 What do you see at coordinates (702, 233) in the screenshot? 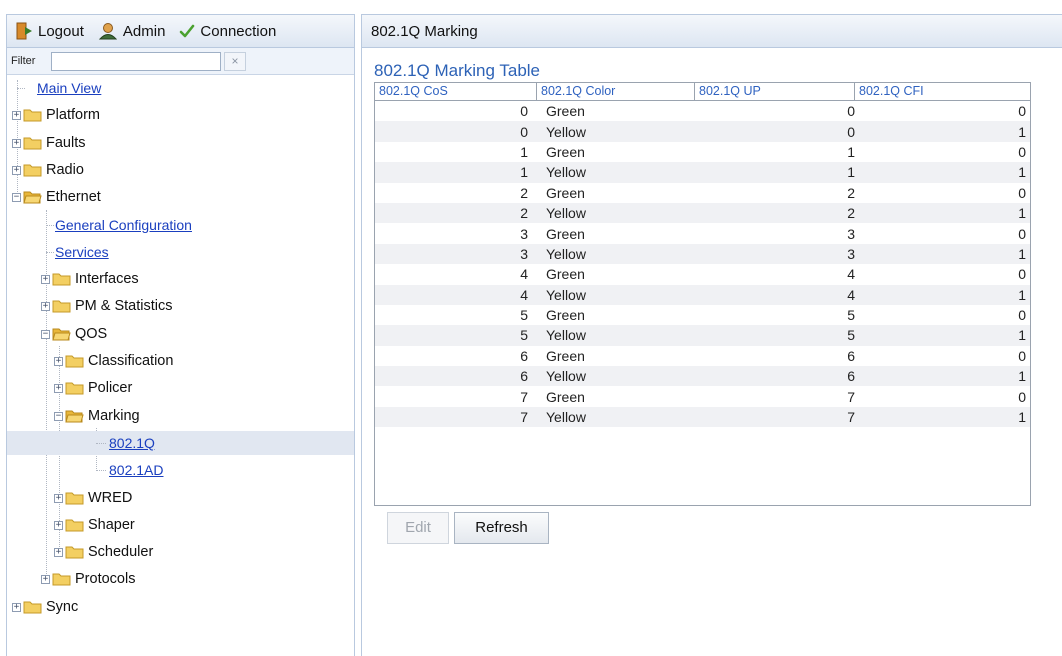
I see `table-row: 3 Green 3 0` at bounding box center [702, 233].